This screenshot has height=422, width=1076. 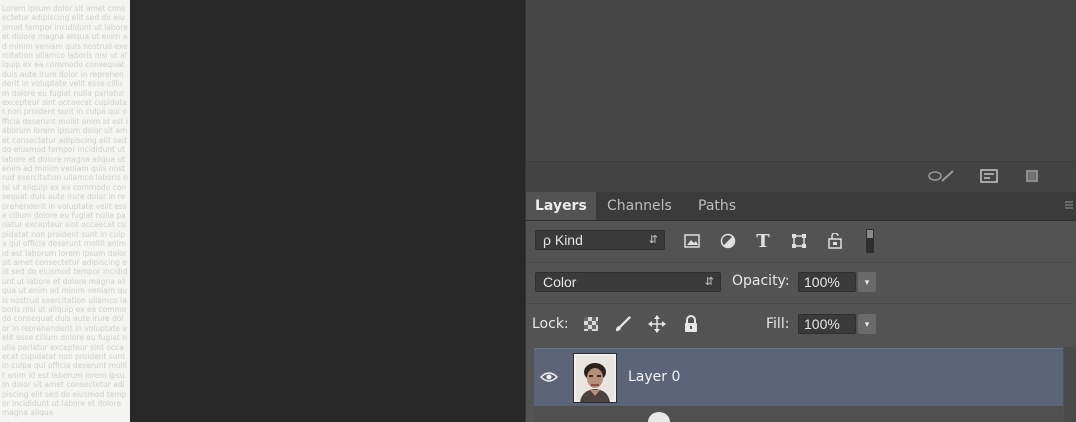 I want to click on lock-position-icon, so click(x=657, y=324).